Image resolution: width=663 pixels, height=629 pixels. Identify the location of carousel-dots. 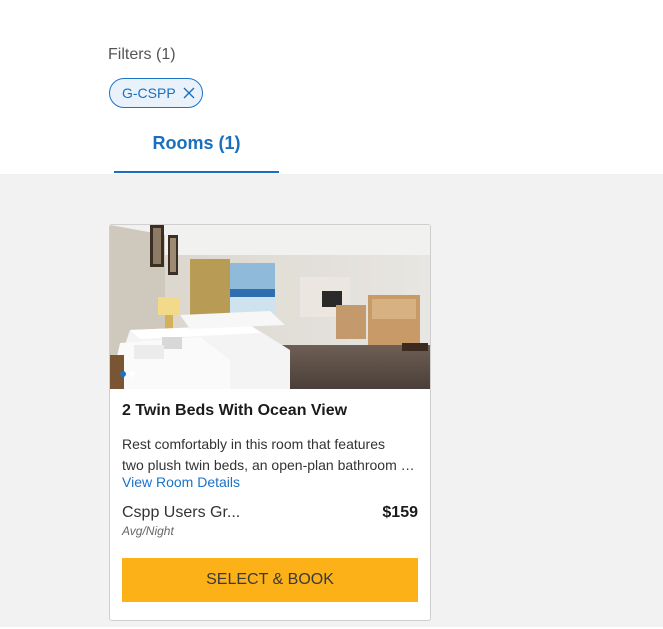
(127, 374).